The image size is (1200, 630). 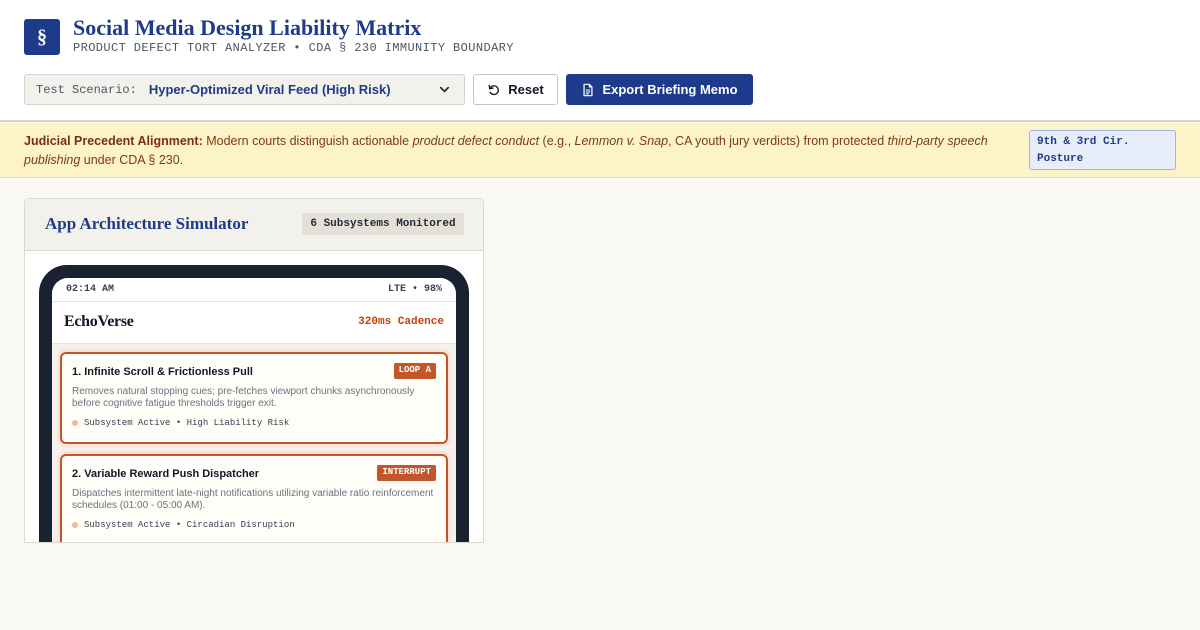 What do you see at coordinates (189, 525) in the screenshot?
I see `card-status-text: Subsystem Active • Circadian Disruption` at bounding box center [189, 525].